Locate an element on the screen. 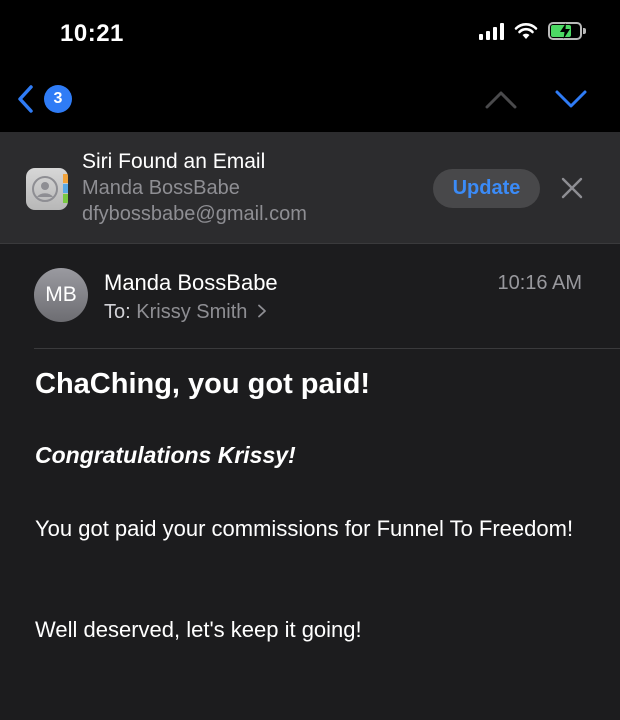  back-chevron-icon is located at coordinates (25, 99).